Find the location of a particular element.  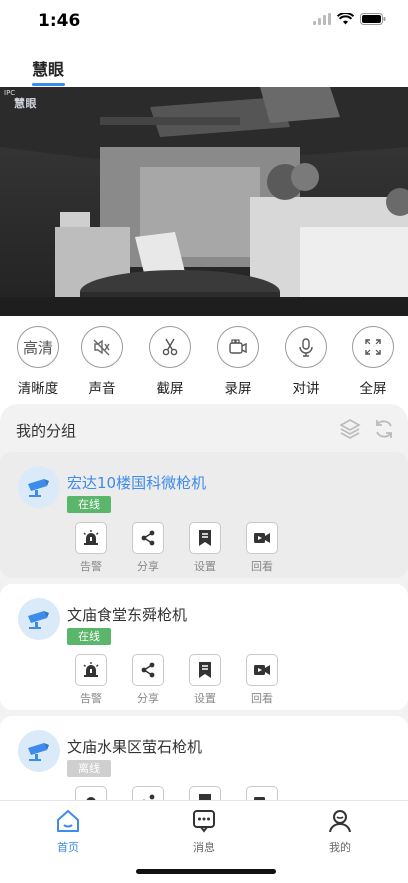

control-label: 截屏 is located at coordinates (170, 389).